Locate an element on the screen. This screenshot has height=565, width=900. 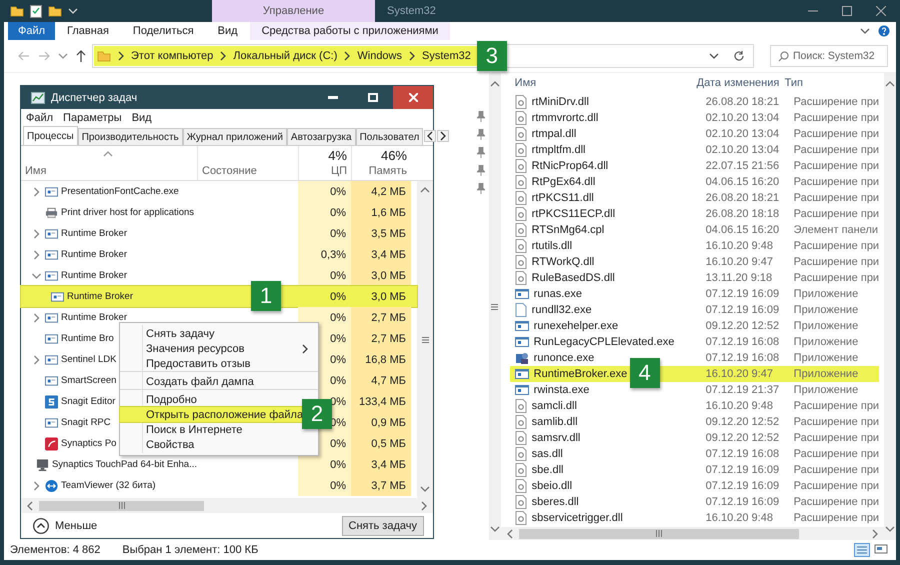
process-name: Synaptics Po is located at coordinates (88, 443).